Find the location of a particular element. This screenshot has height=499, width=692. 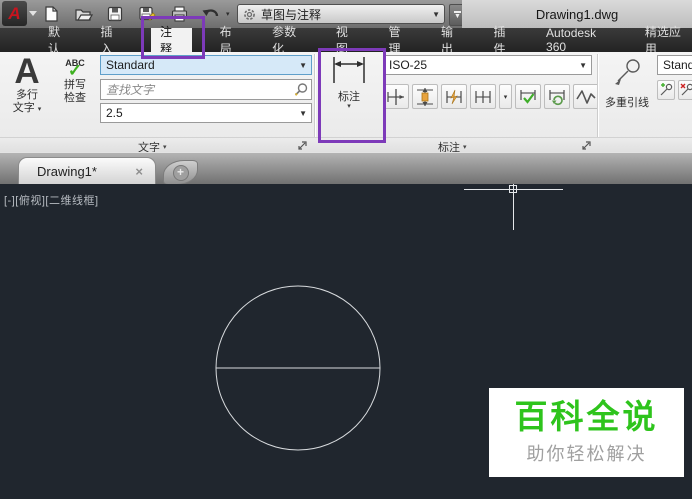

autocad-a-icon: A is located at coordinates (14, 13).